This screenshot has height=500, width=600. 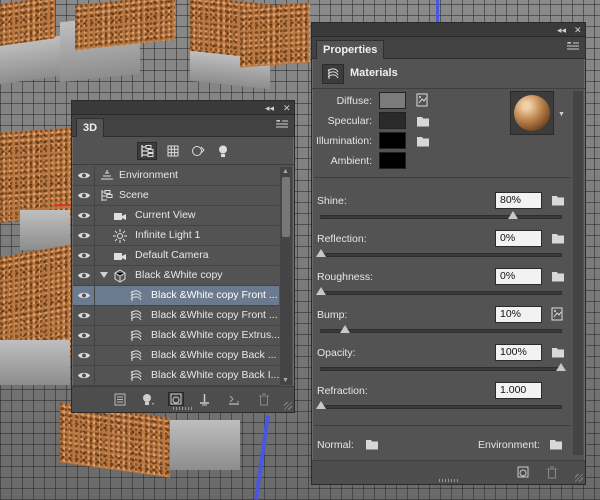 What do you see at coordinates (62, 205) in the screenshot?
I see `x-axis-line` at bounding box center [62, 205].